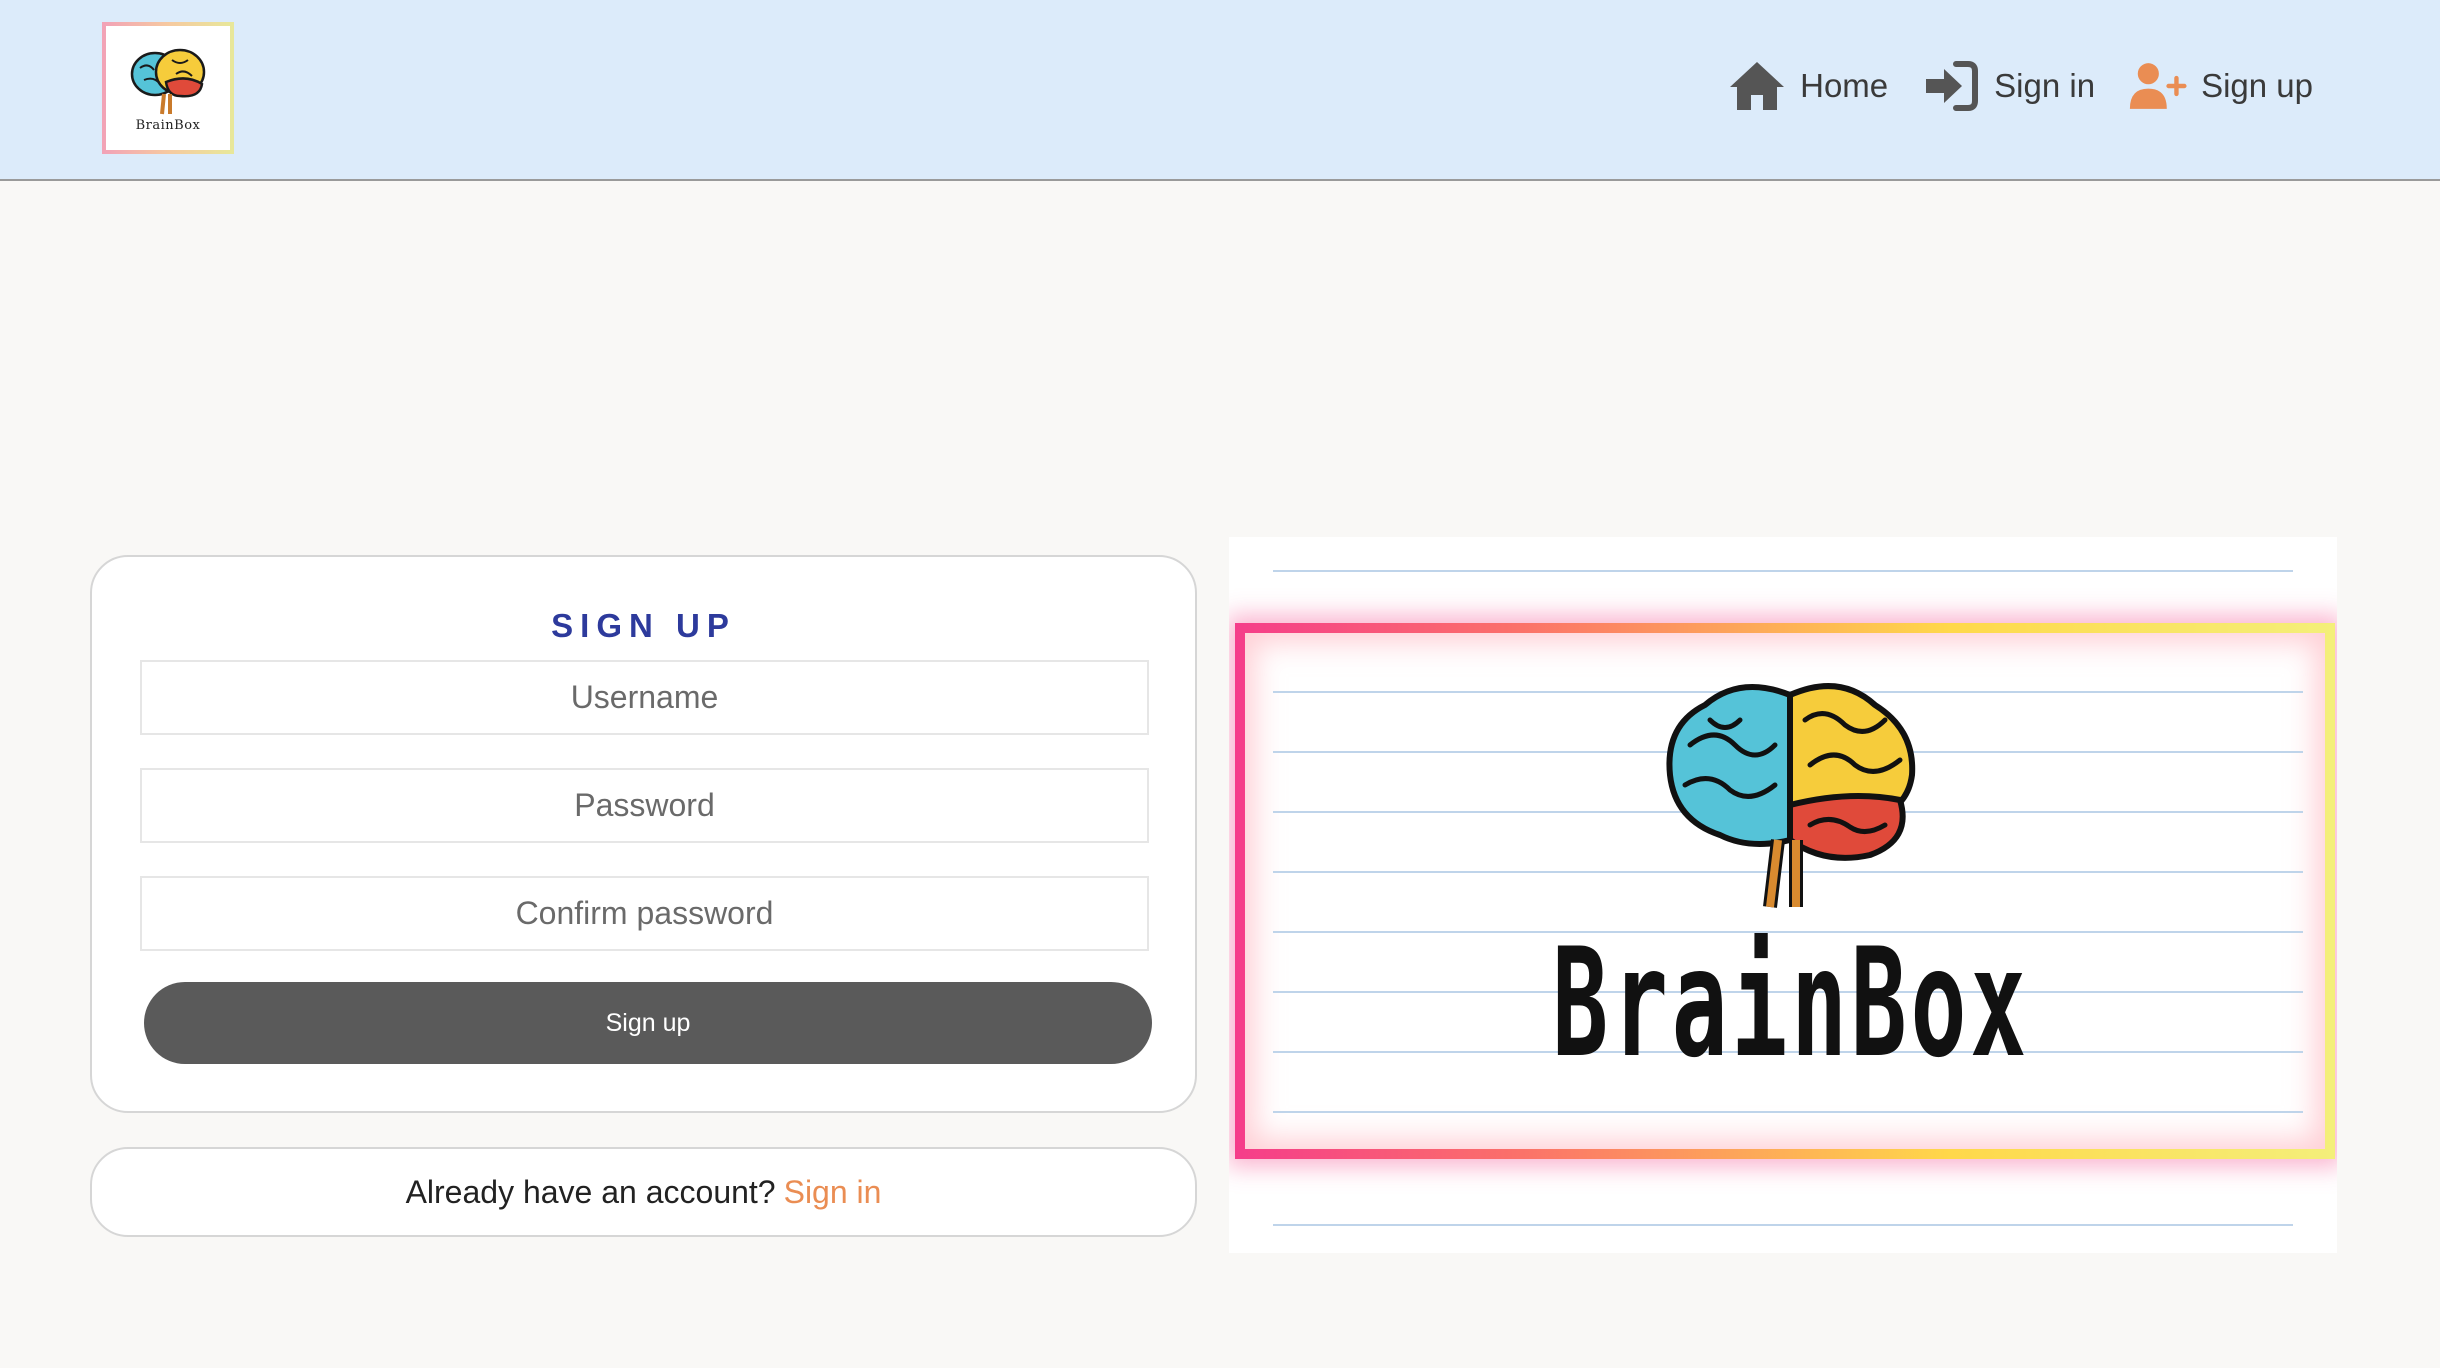 The width and height of the screenshot is (2440, 1368). I want to click on sign-in-prompt-text: Already have an account?, so click(590, 1191).